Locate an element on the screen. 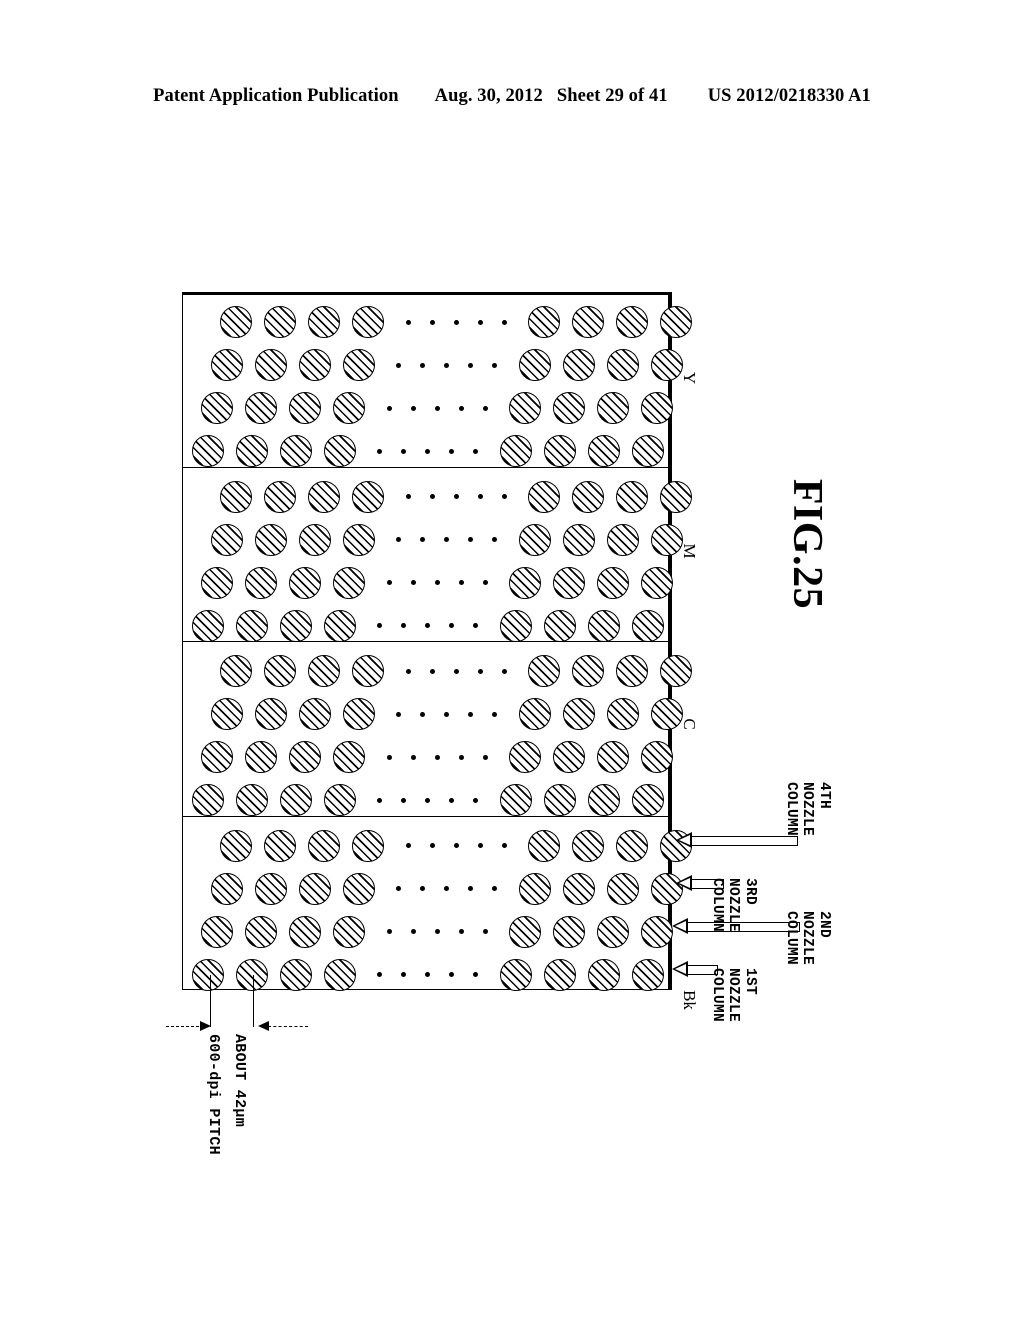 This screenshot has width=1024, height=1320. nozzle-column-label-4th: 4TH NOZZLE COLUMN is located at coordinates (807, 809).